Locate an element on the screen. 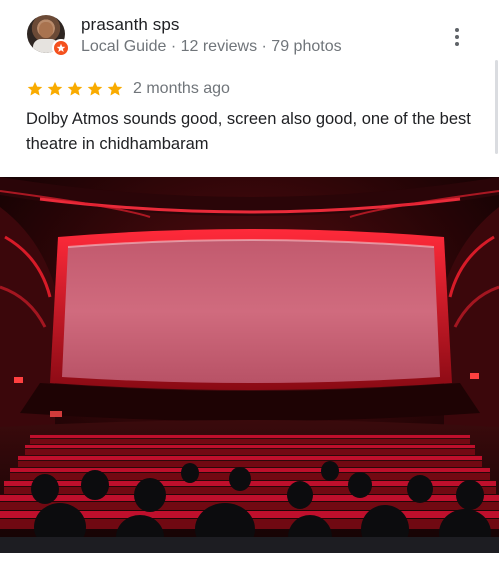  local-guide-badge-icon is located at coordinates (61, 48).